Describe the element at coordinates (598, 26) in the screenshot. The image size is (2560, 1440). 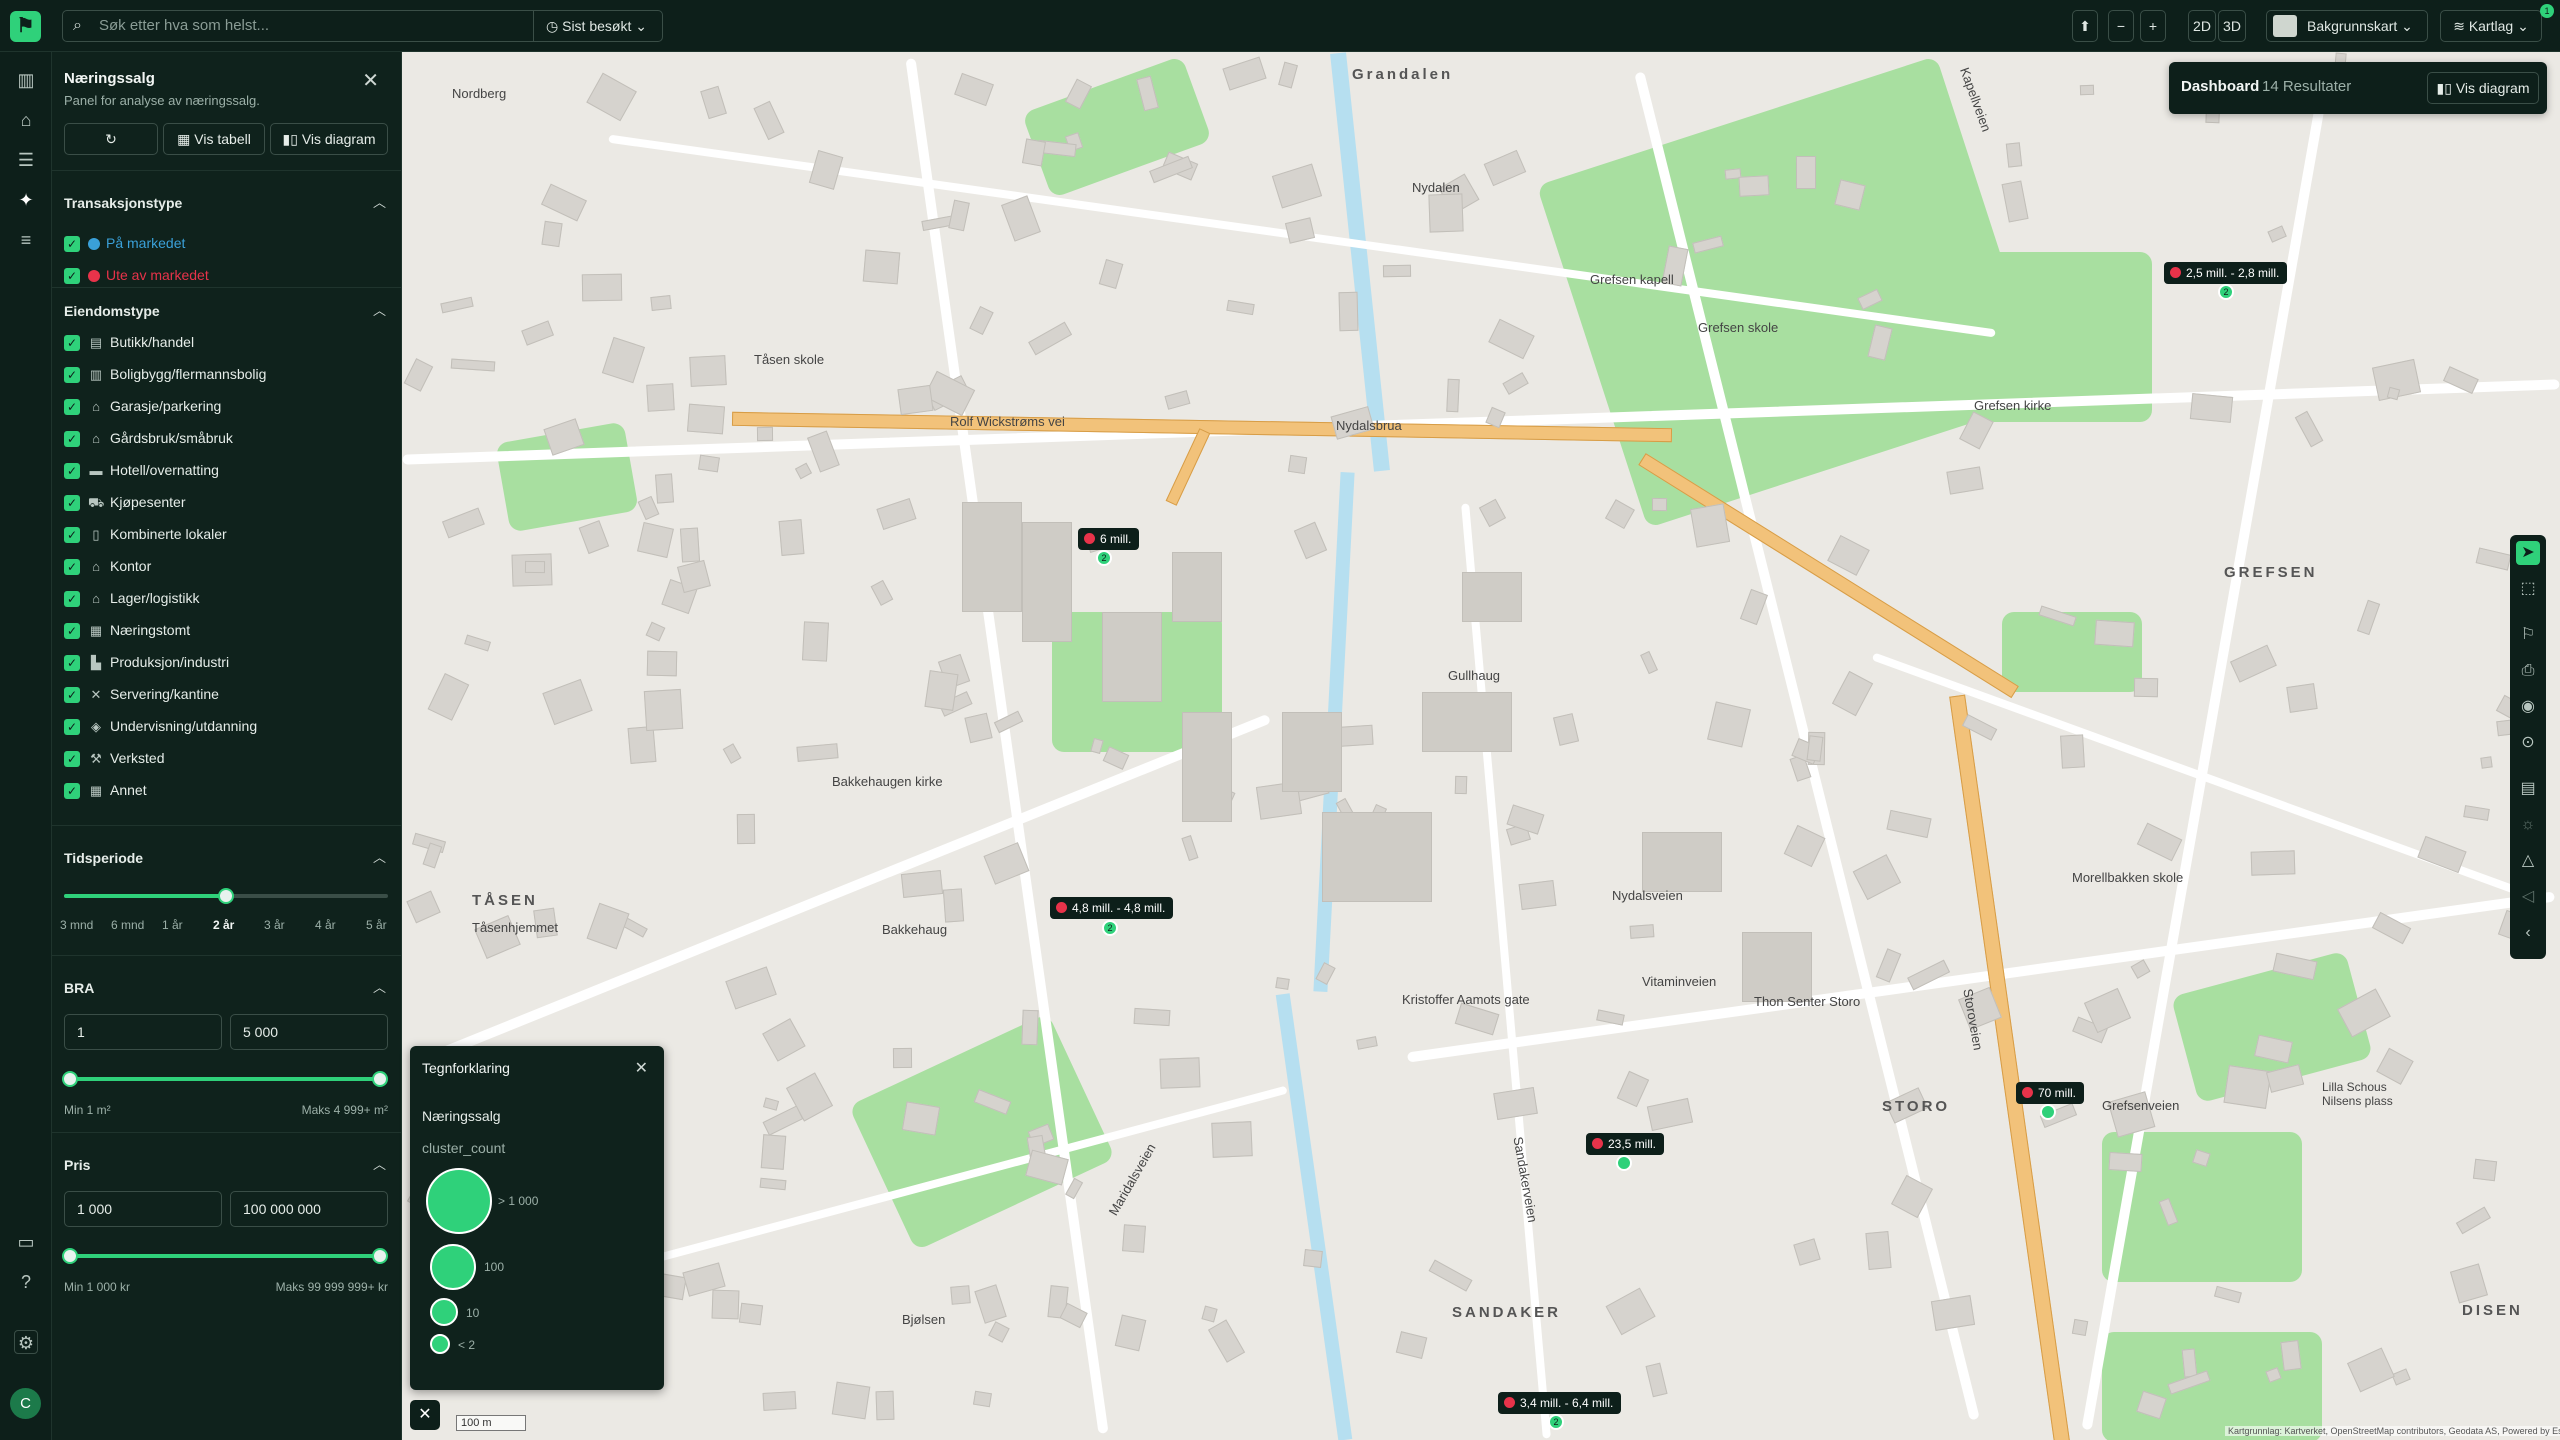
I see `recent-dropdown: ◷ Sist besøkt ⌄` at that location.